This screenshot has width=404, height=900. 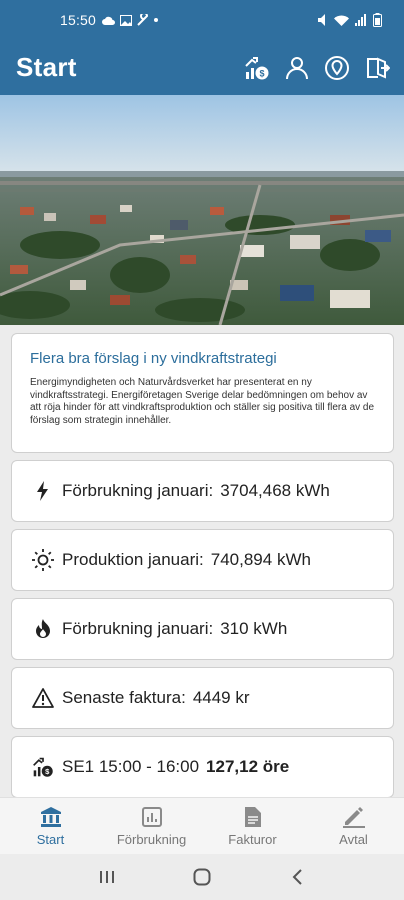 I want to click on signal-icon, so click(x=360, y=20).